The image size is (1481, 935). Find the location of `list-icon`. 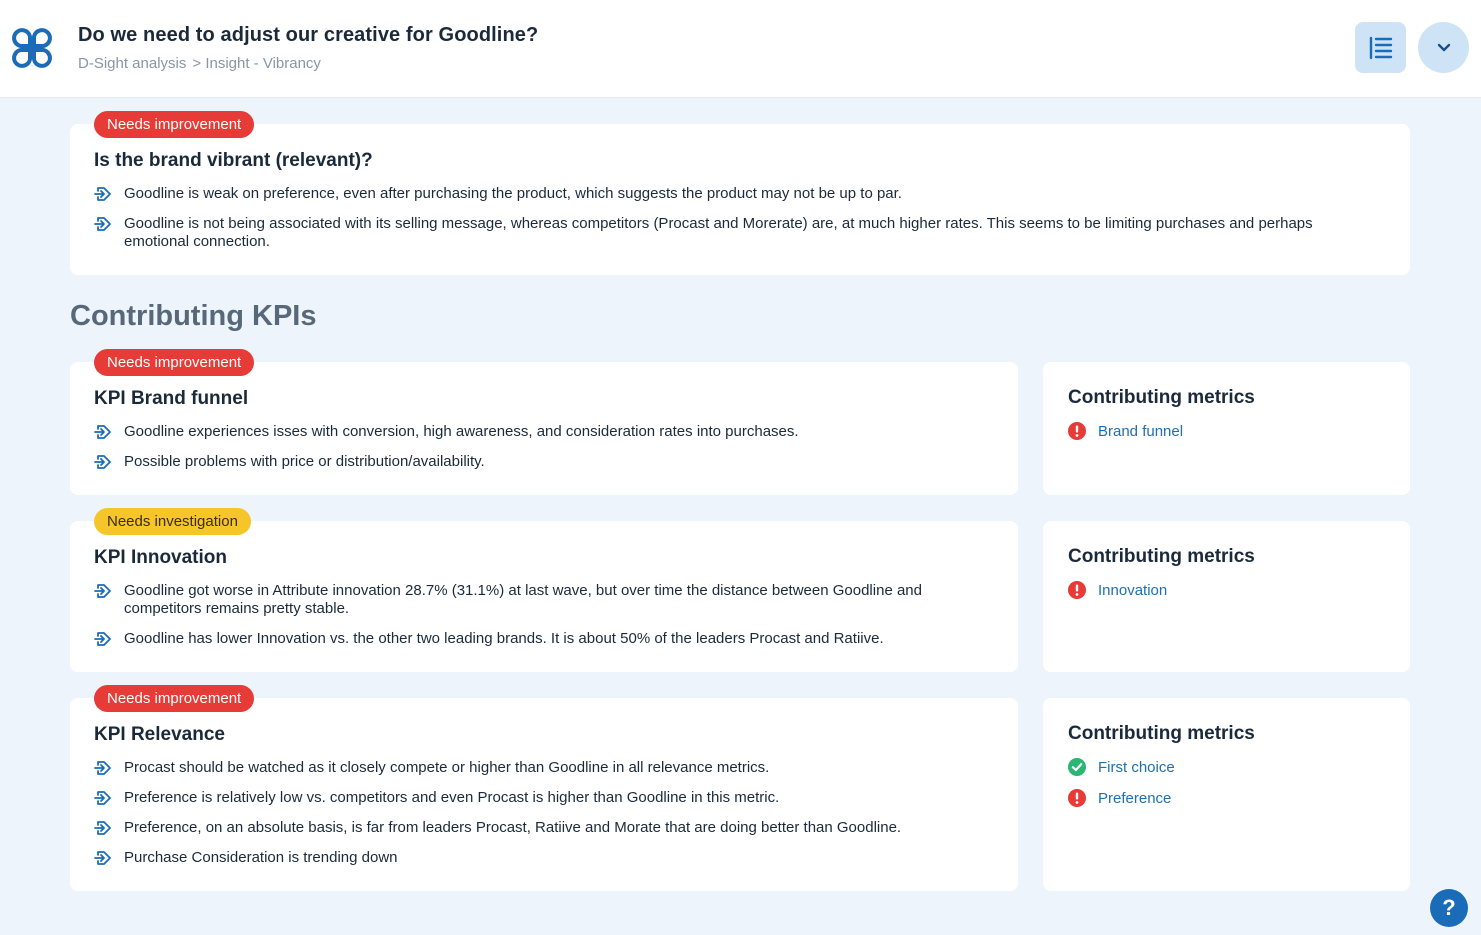

list-icon is located at coordinates (1380, 47).